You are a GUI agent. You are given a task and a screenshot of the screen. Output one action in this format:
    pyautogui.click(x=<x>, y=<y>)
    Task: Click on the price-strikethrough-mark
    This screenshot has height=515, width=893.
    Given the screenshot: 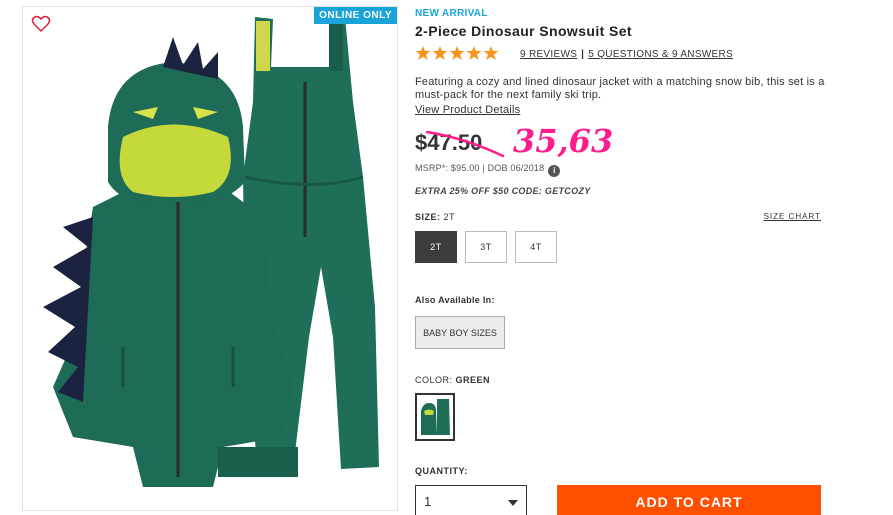 What is the action you would take?
    pyautogui.click(x=465, y=144)
    